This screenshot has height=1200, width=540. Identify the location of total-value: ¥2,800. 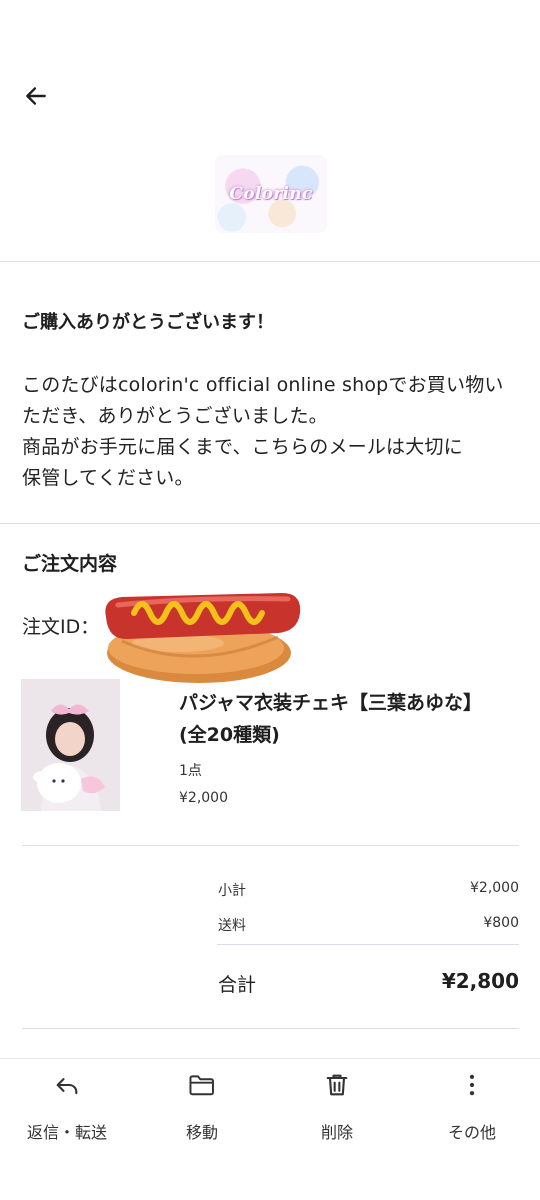
(480, 981).